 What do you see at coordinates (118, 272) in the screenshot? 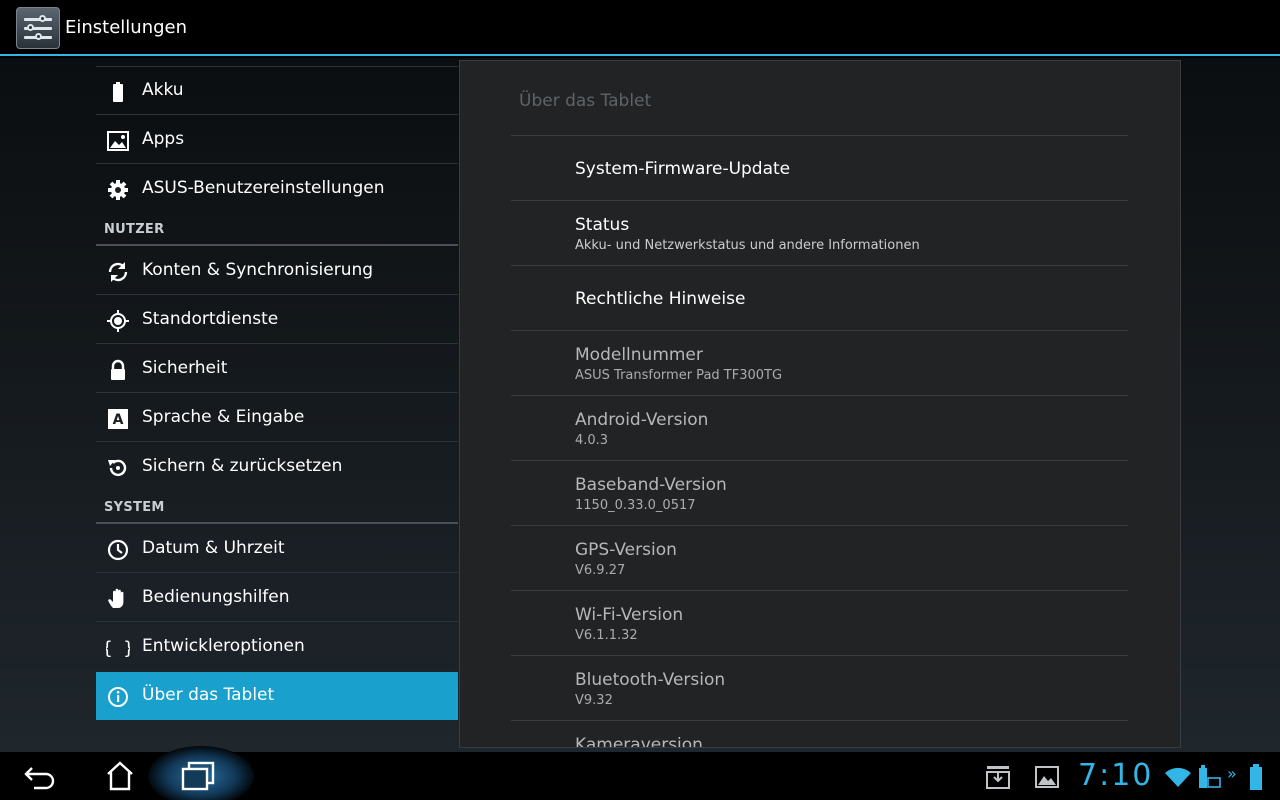
I see `sync-icon` at bounding box center [118, 272].